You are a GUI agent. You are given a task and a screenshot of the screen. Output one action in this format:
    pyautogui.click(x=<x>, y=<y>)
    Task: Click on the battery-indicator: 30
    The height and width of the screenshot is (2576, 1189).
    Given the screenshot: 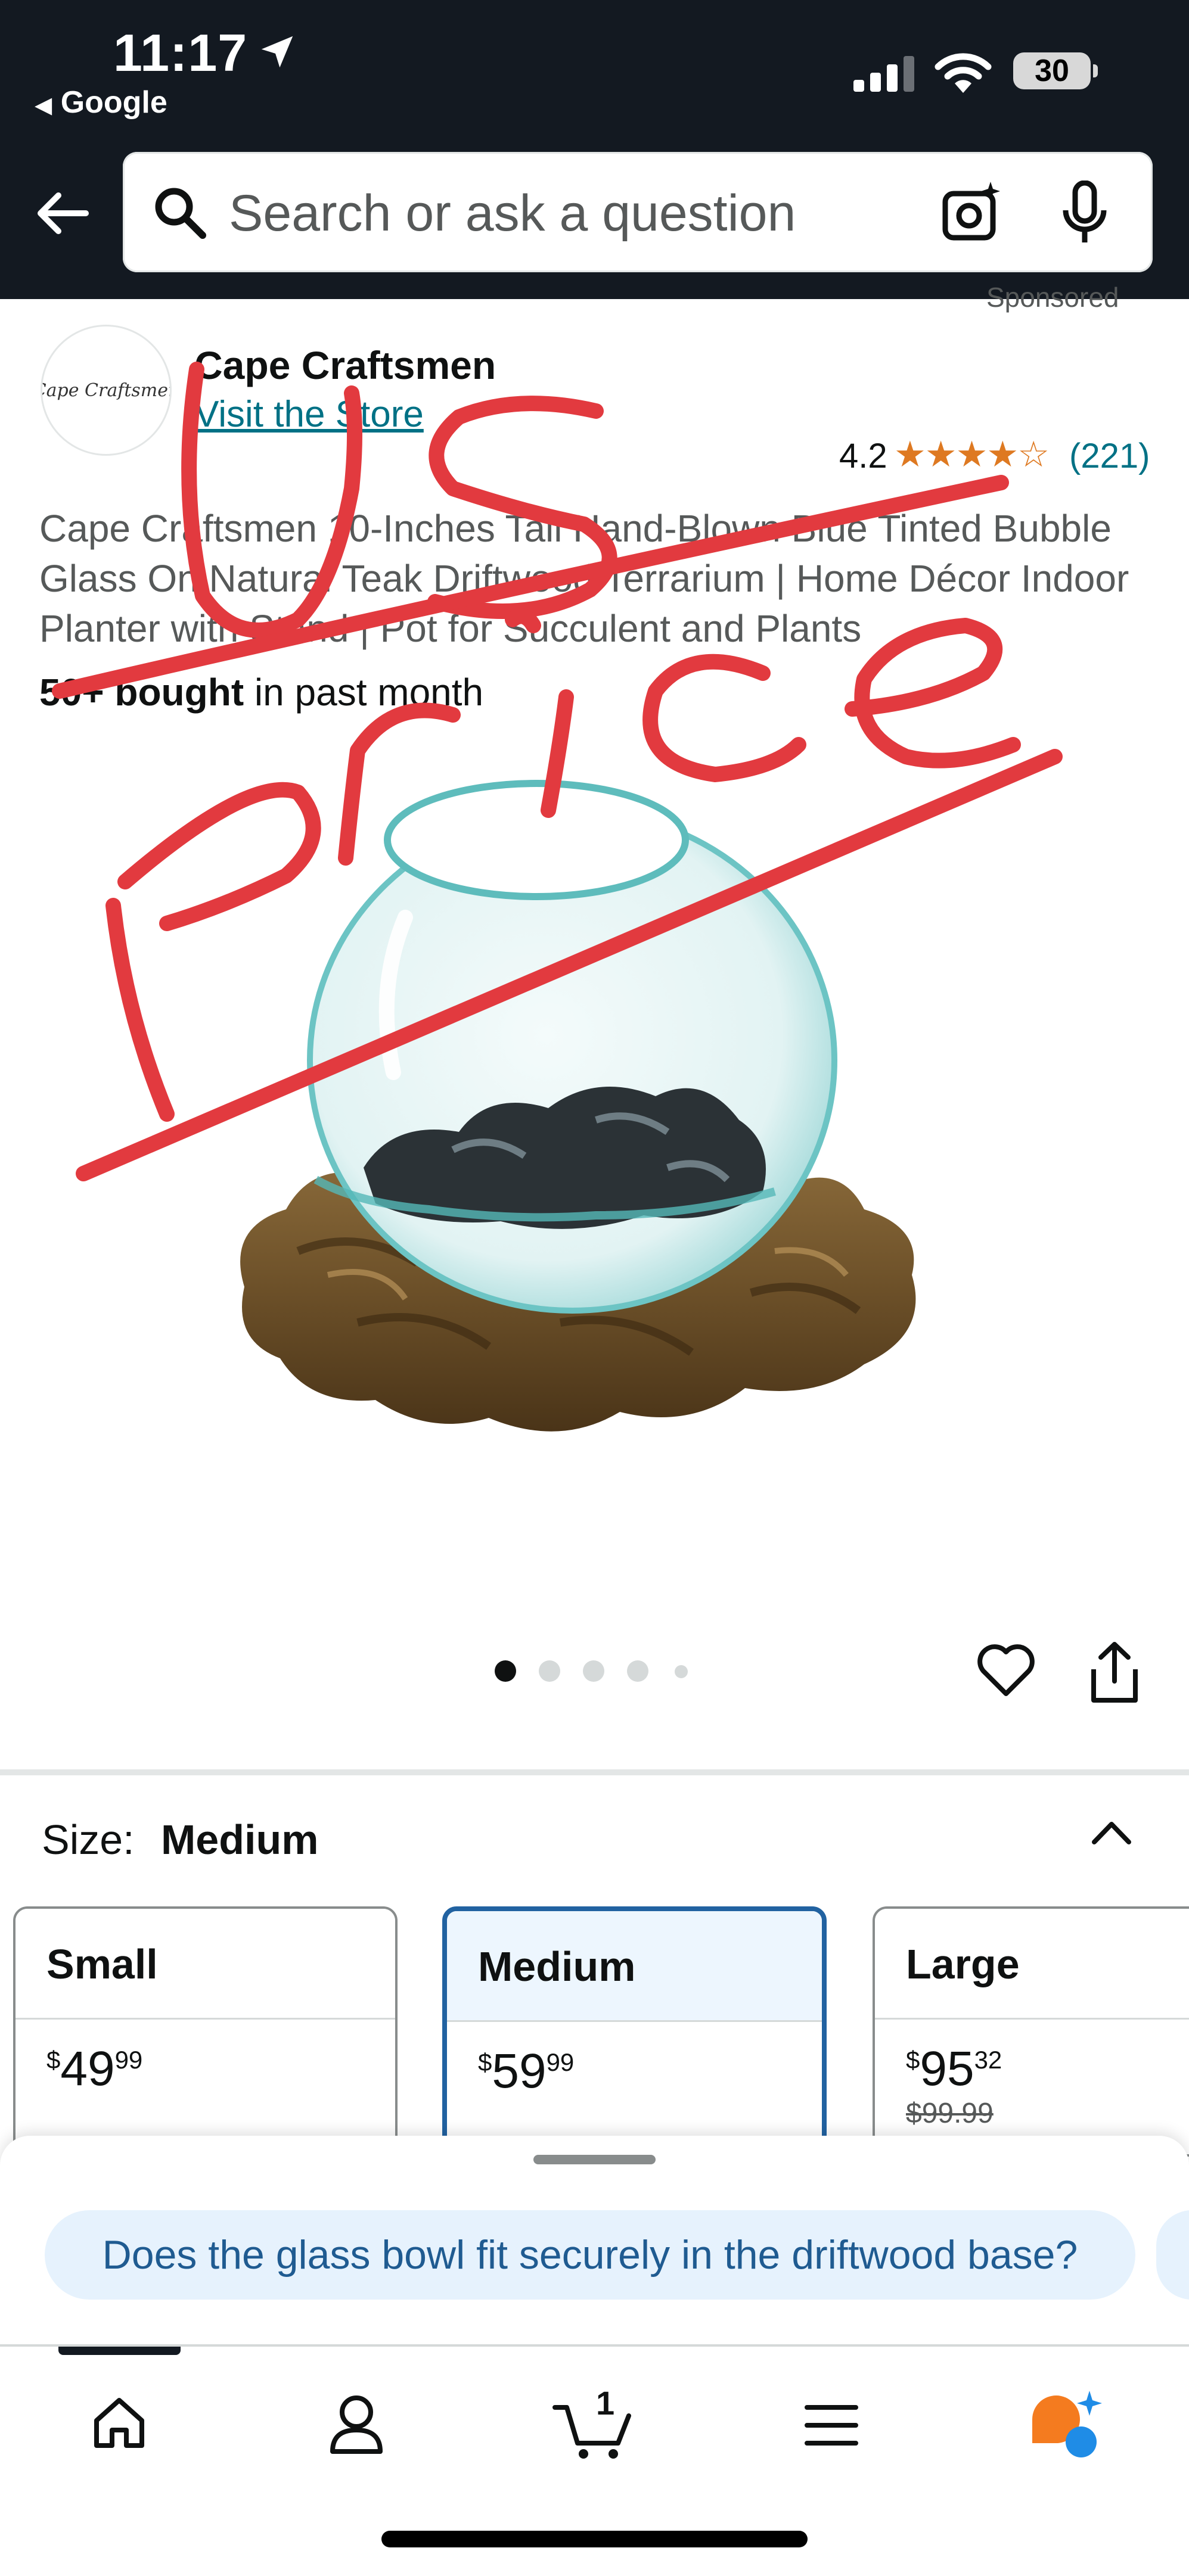 What is the action you would take?
    pyautogui.click(x=1052, y=70)
    